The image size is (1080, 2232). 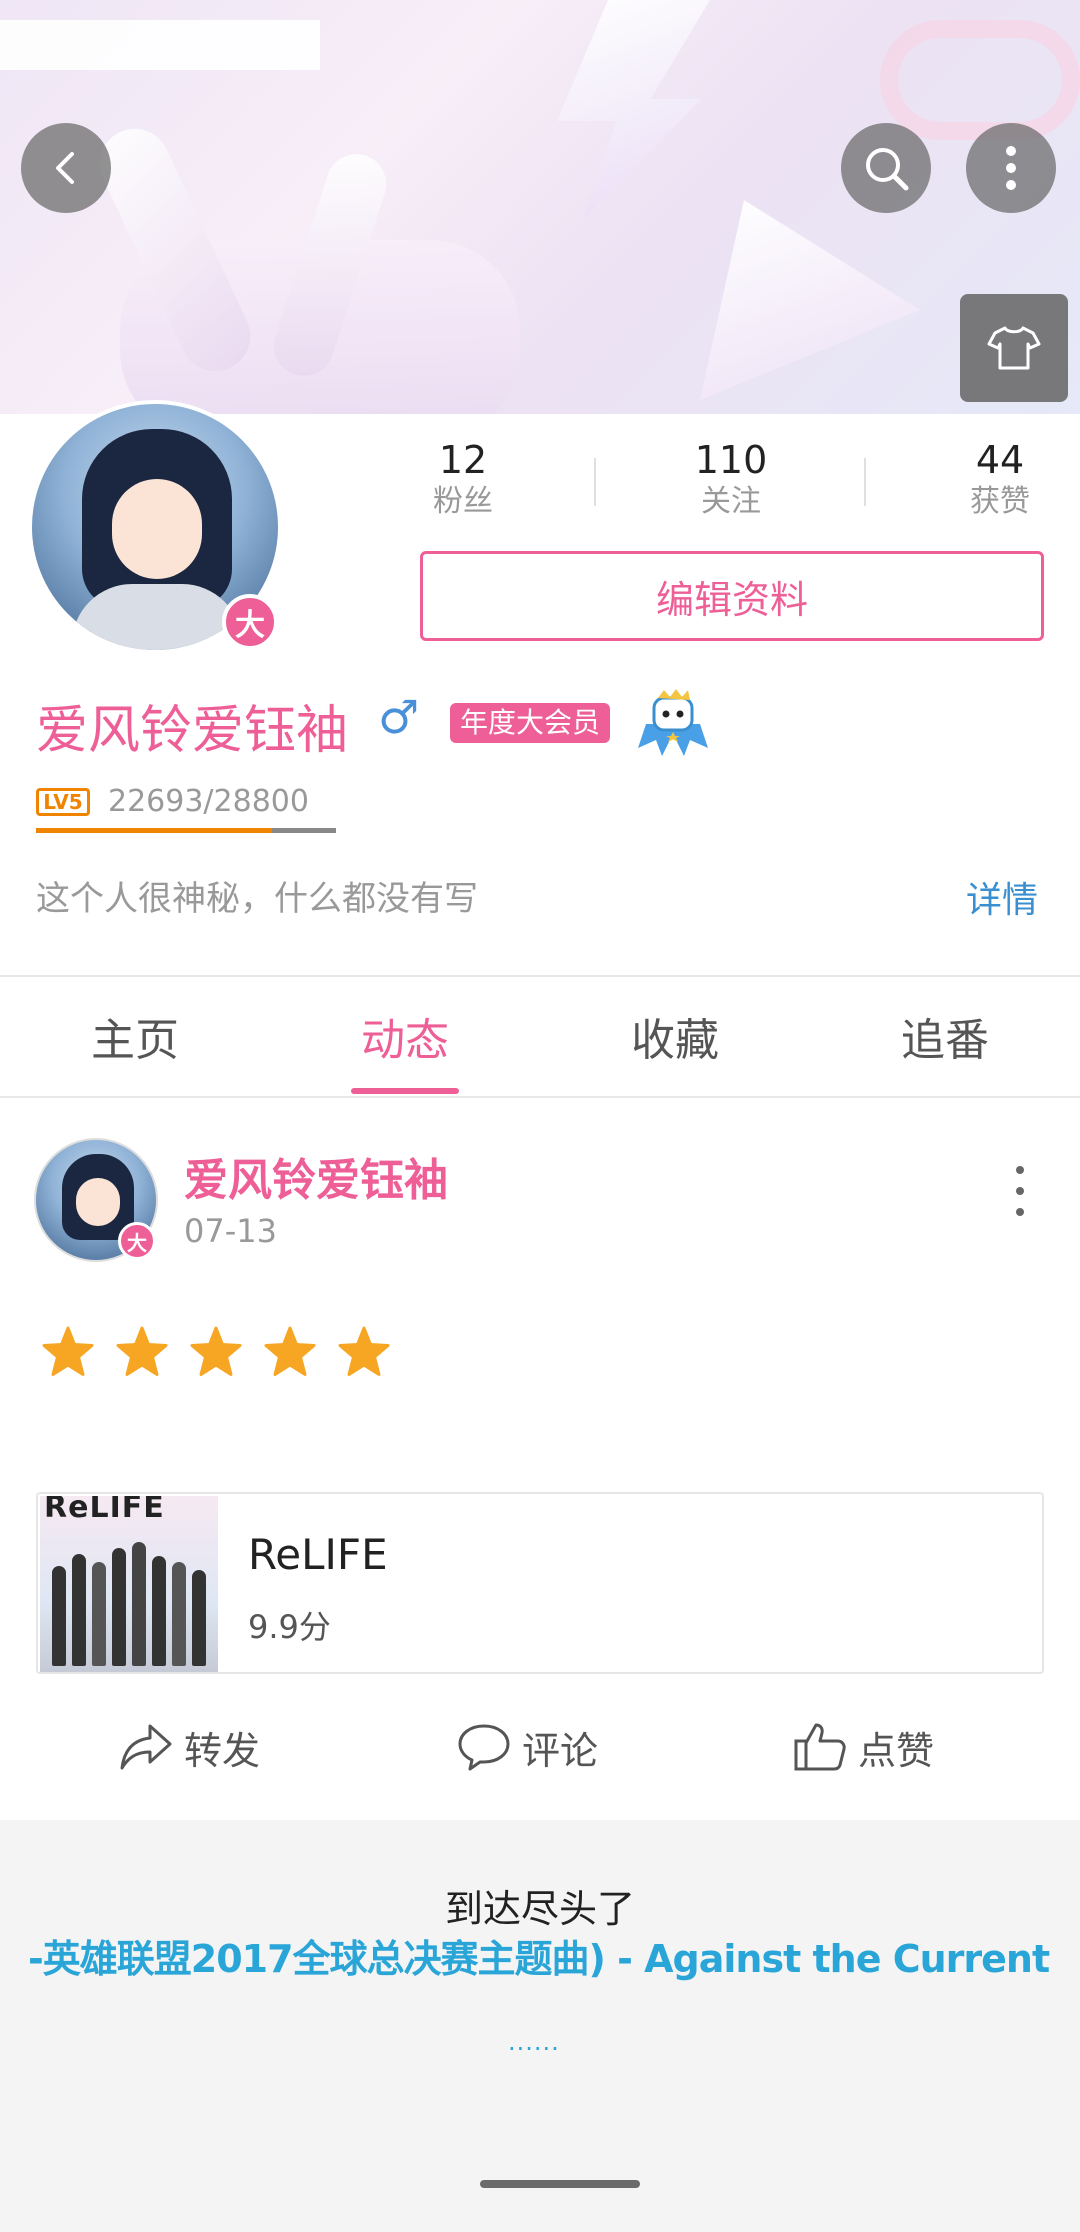 What do you see at coordinates (675, 1036) in the screenshot?
I see `tab-favorites: 收藏` at bounding box center [675, 1036].